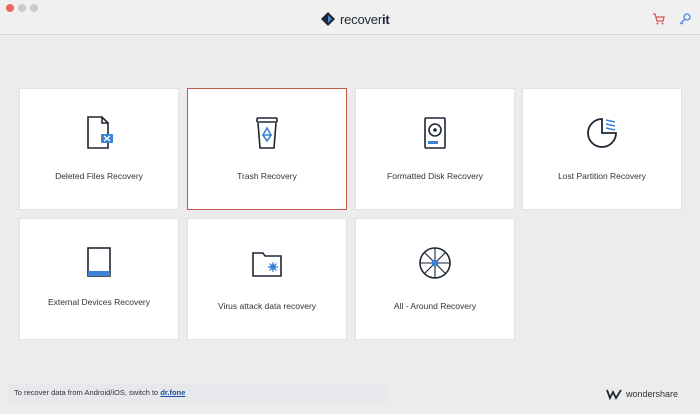 Image resolution: width=700 pixels, height=414 pixels. Describe the element at coordinates (602, 176) in the screenshot. I see `card-label: Lost Partition Recovery` at that location.